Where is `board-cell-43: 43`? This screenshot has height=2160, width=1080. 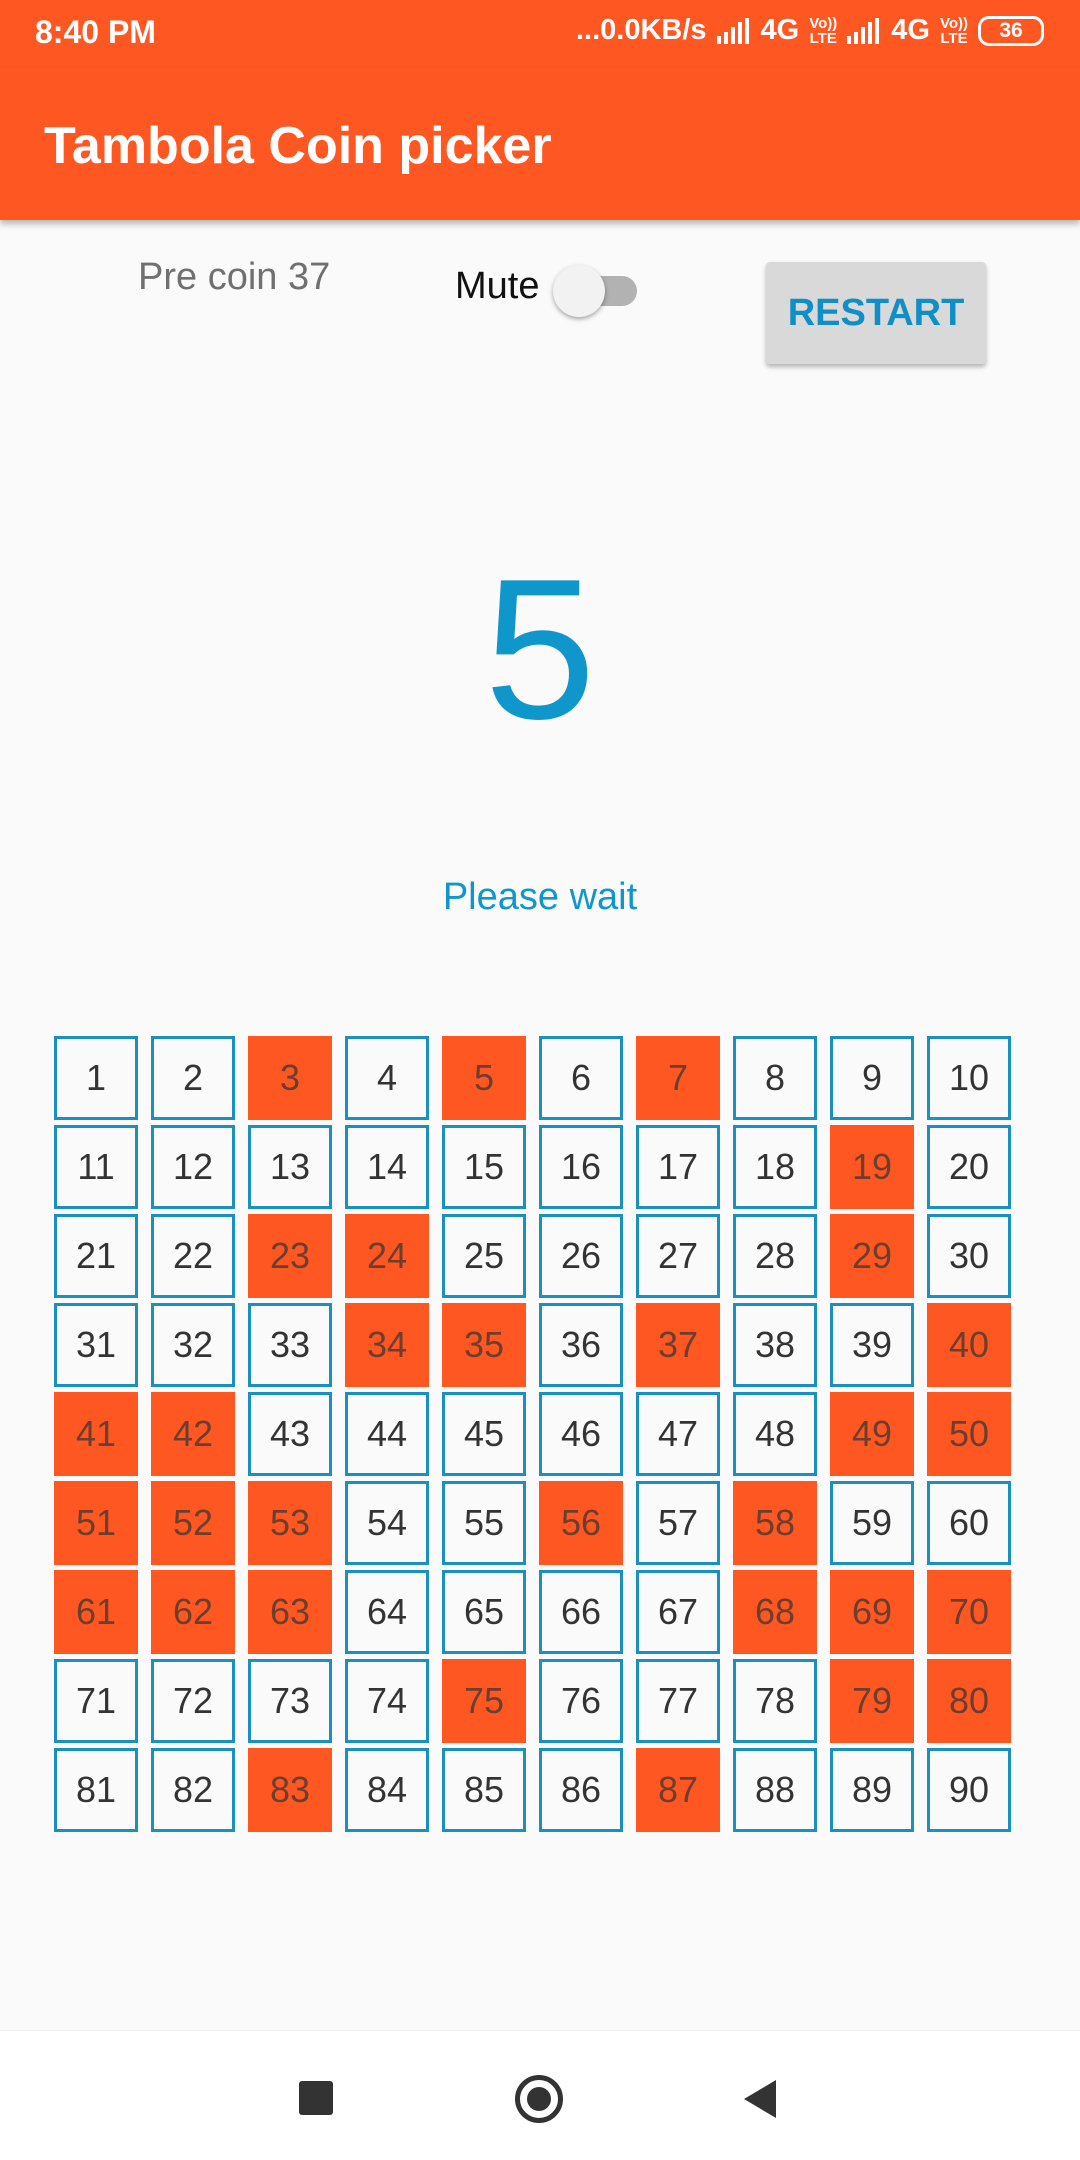 board-cell-43: 43 is located at coordinates (290, 1434).